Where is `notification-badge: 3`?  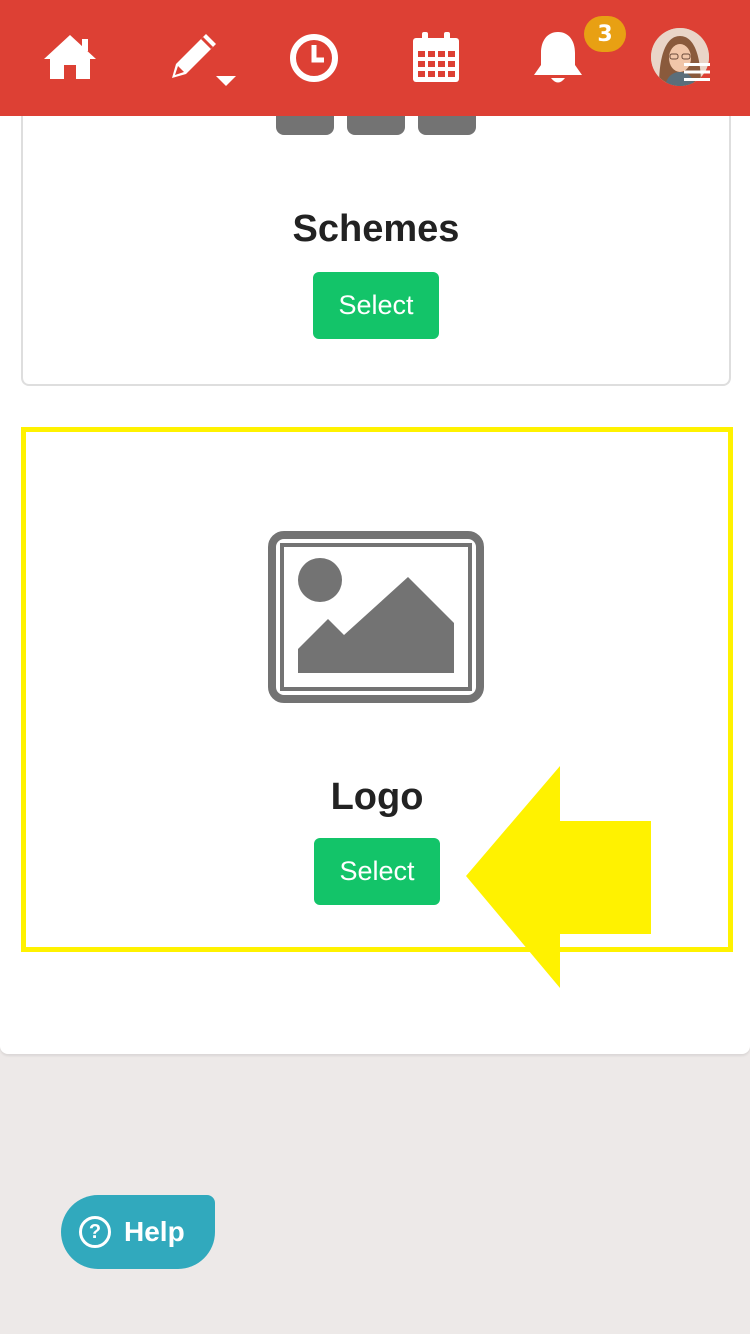 notification-badge: 3 is located at coordinates (605, 34).